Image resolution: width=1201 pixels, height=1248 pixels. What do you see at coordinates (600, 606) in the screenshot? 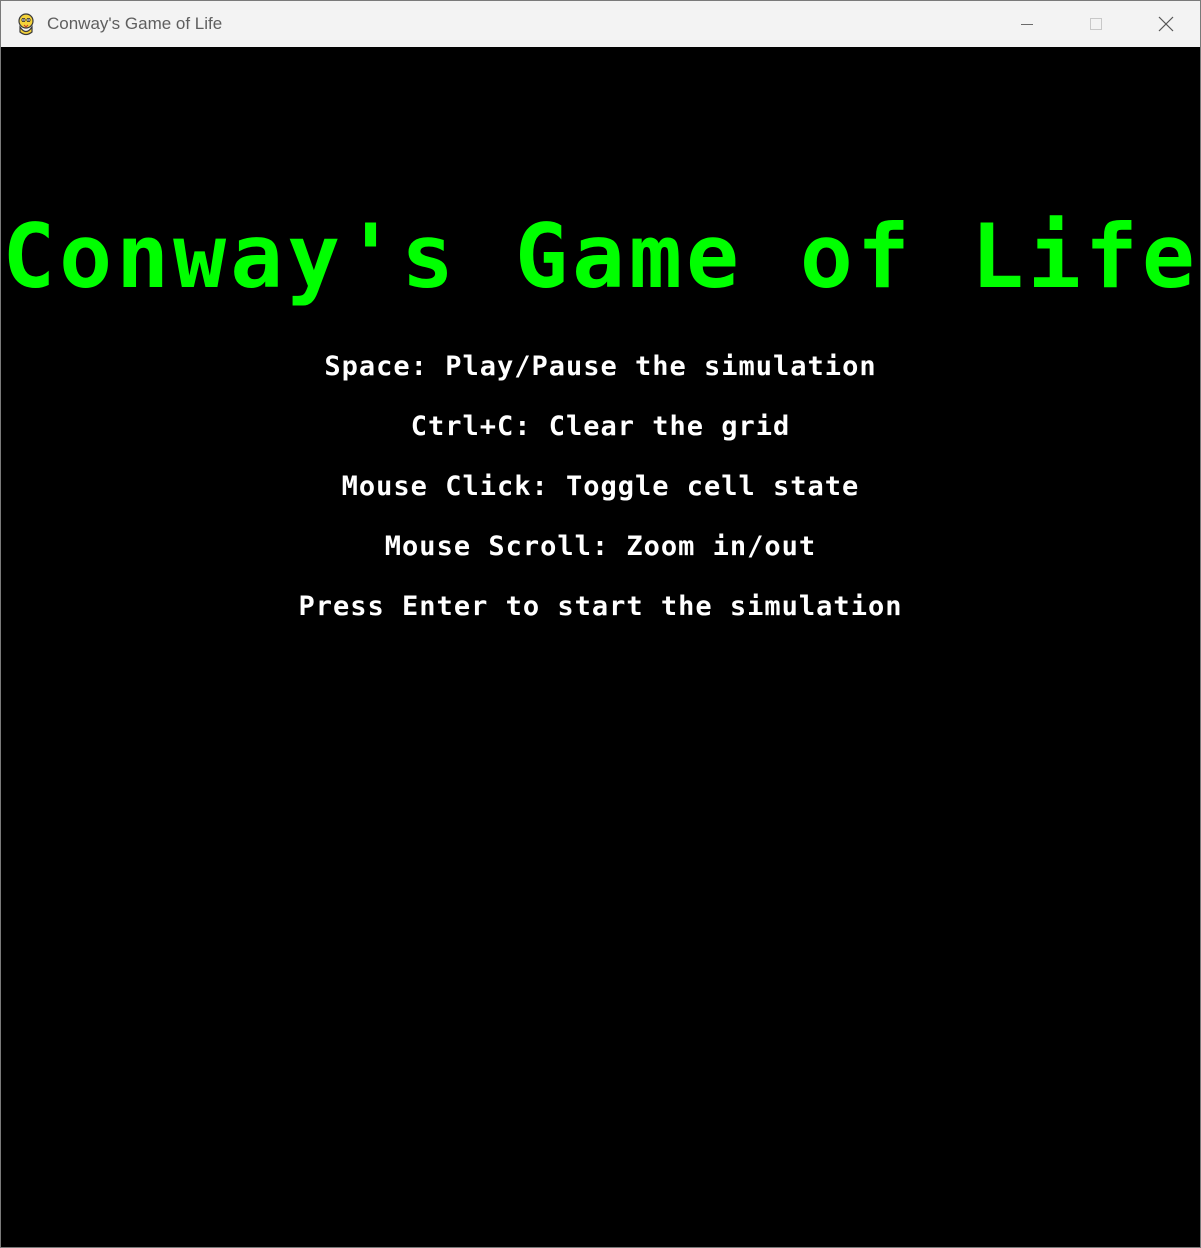
I see `instruction-enter: Press Enter to start the simulation` at bounding box center [600, 606].